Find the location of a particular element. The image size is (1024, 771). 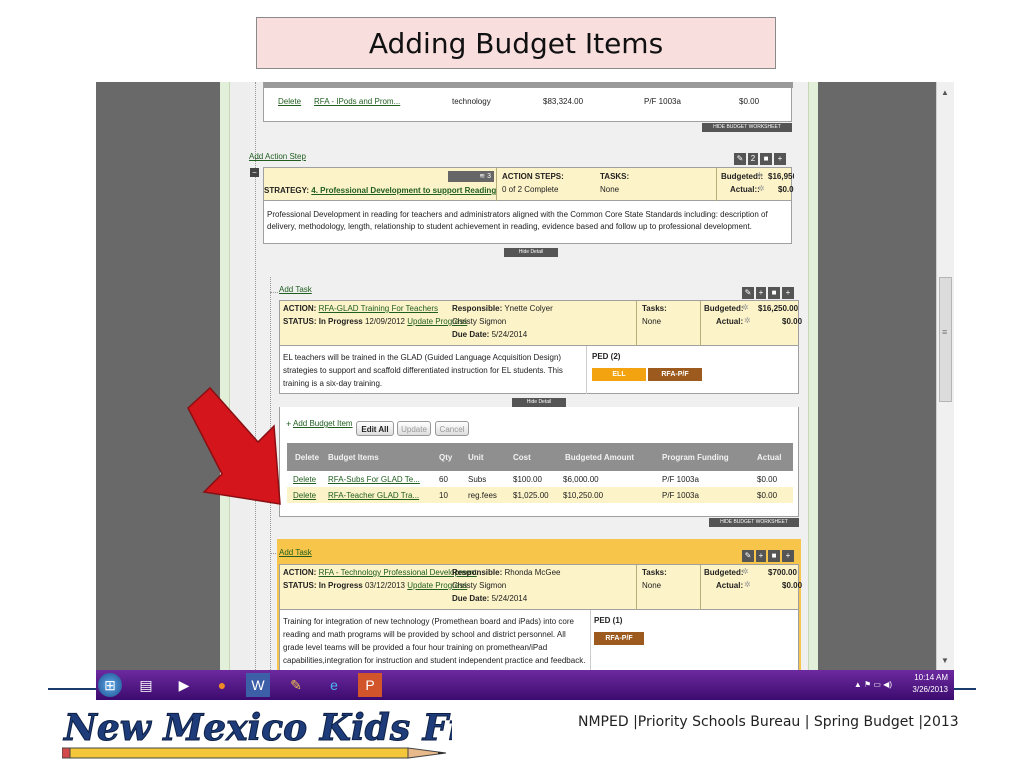

add-budget-item-link: Add Budget Item is located at coordinates (323, 423).